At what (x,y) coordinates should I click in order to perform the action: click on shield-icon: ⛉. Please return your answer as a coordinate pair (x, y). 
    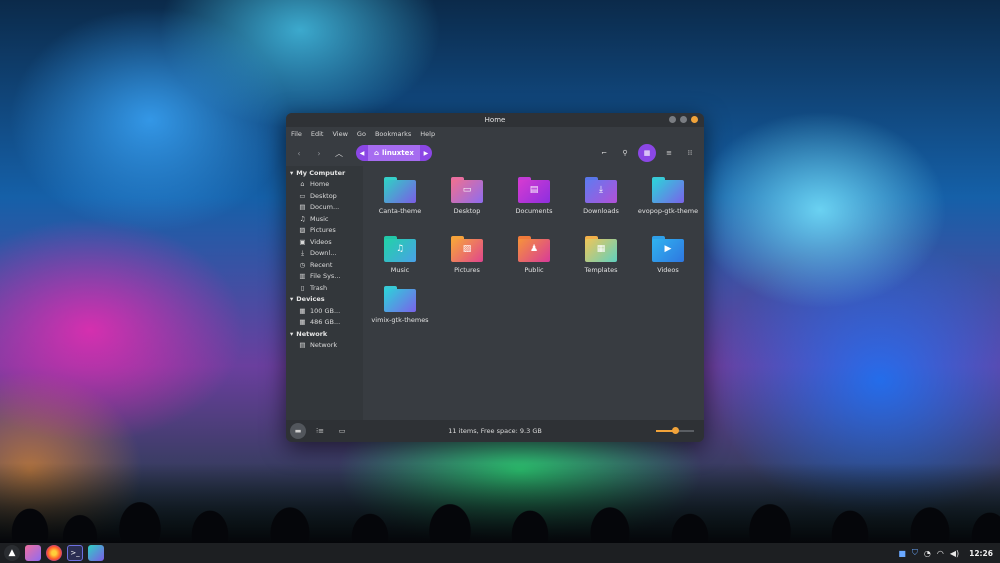
    Looking at the image, I should click on (915, 553).